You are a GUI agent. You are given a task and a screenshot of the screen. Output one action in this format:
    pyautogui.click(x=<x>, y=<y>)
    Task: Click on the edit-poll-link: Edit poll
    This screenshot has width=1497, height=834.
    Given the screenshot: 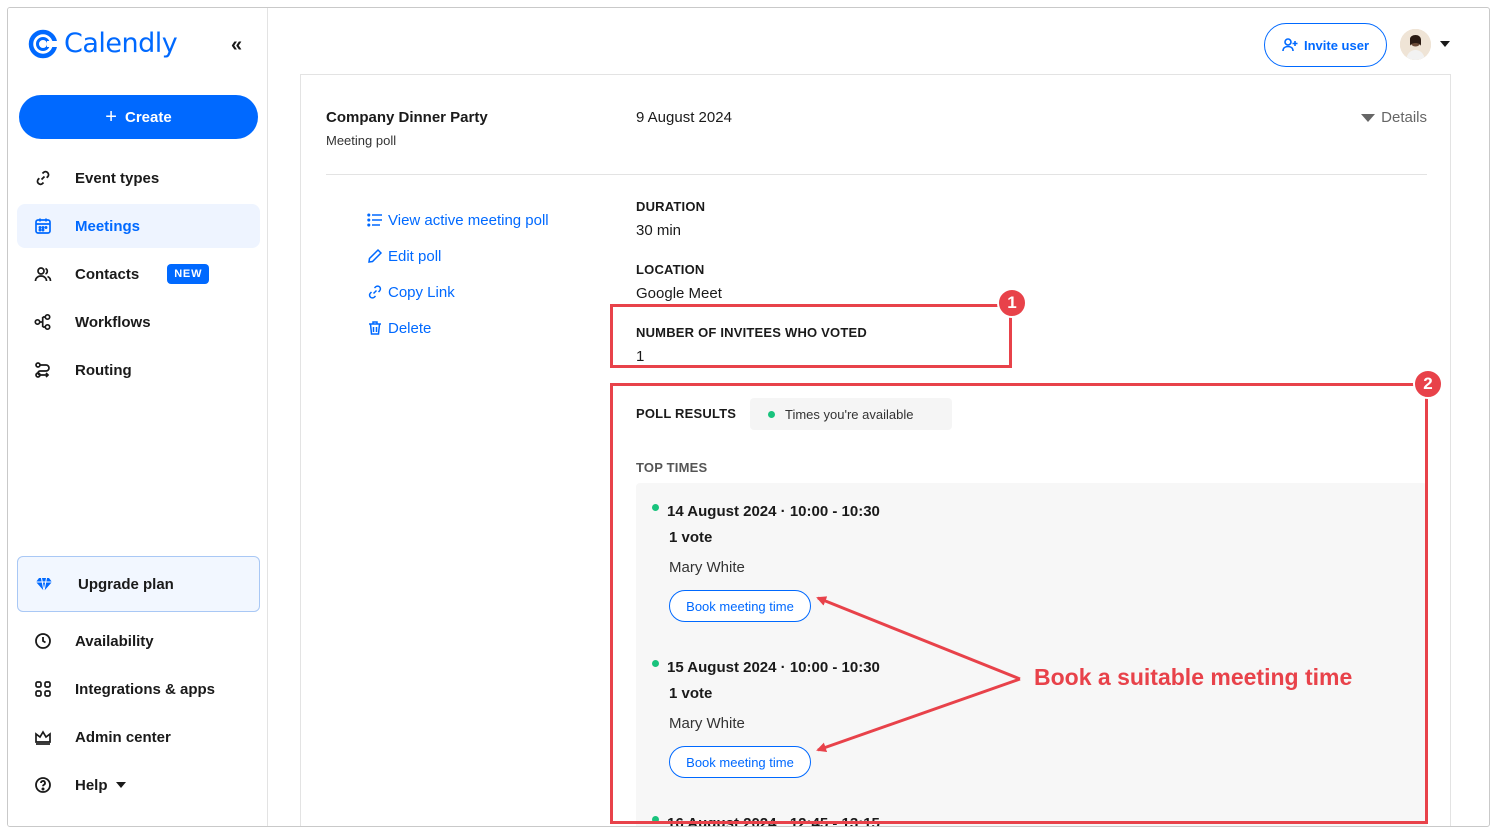 What is the action you would take?
    pyautogui.click(x=457, y=256)
    